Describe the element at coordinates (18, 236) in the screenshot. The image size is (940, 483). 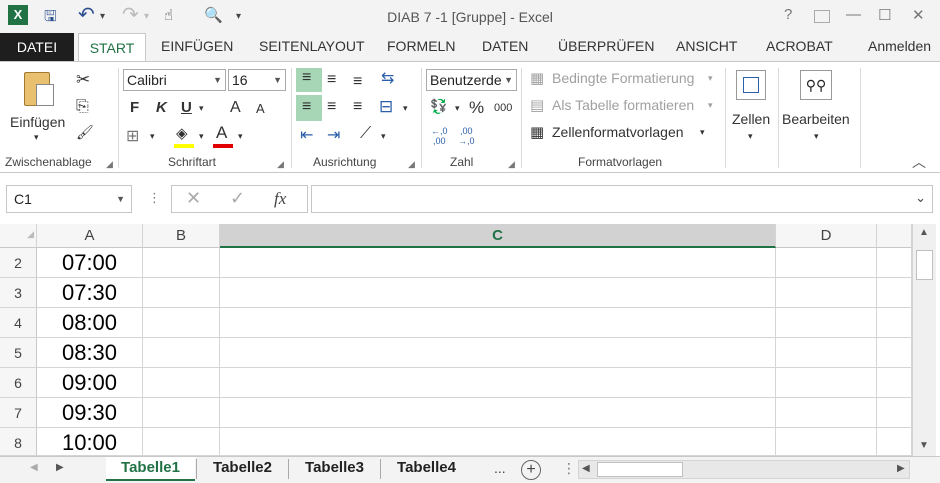
I see `select-all-corner: ◢` at that location.